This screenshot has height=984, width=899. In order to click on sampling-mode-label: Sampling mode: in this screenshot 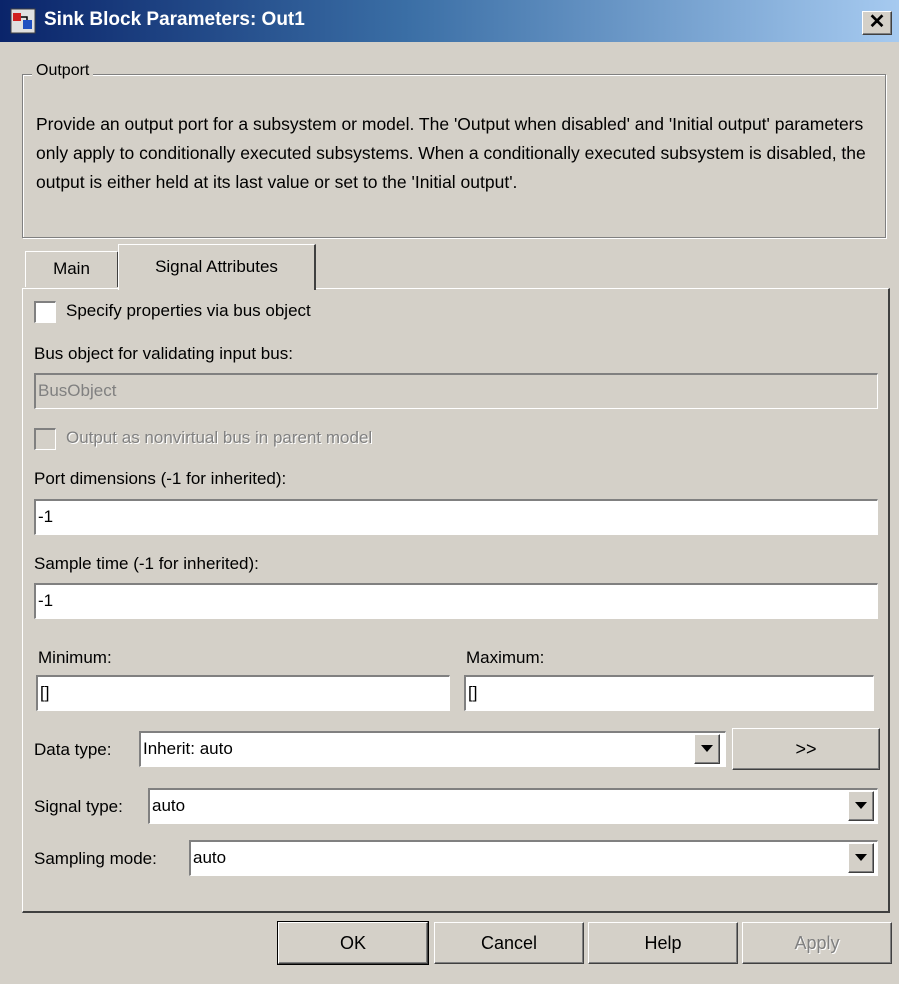, I will do `click(95, 858)`.